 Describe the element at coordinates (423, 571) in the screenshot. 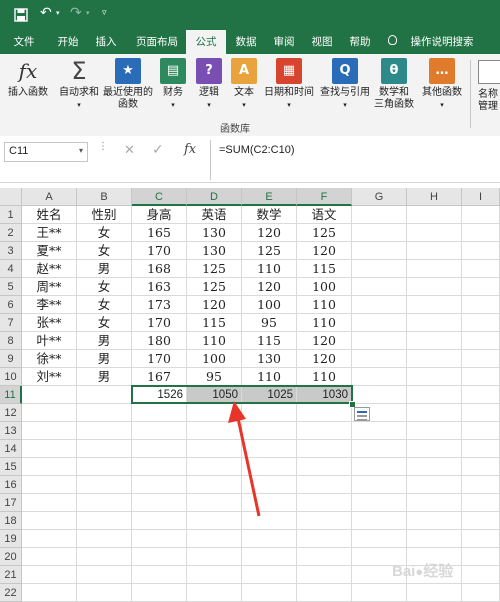

I see `watermark: Bai●经验` at that location.